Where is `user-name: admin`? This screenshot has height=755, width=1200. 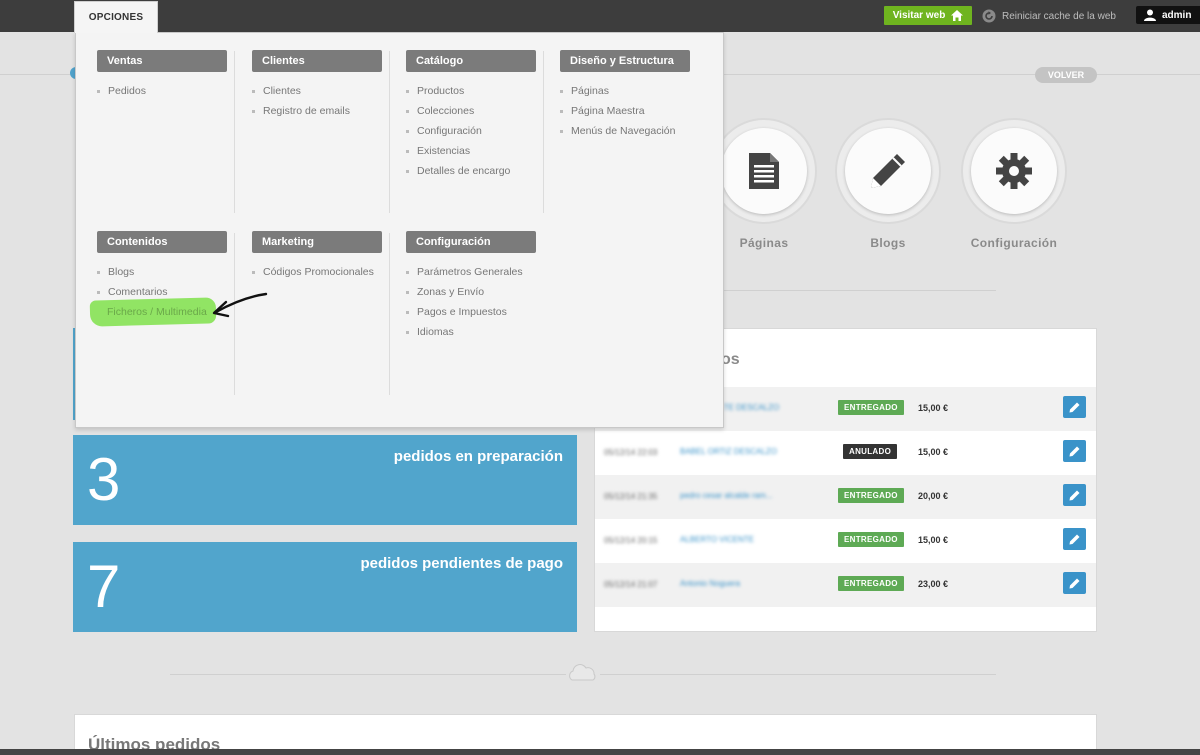 user-name: admin is located at coordinates (1177, 15).